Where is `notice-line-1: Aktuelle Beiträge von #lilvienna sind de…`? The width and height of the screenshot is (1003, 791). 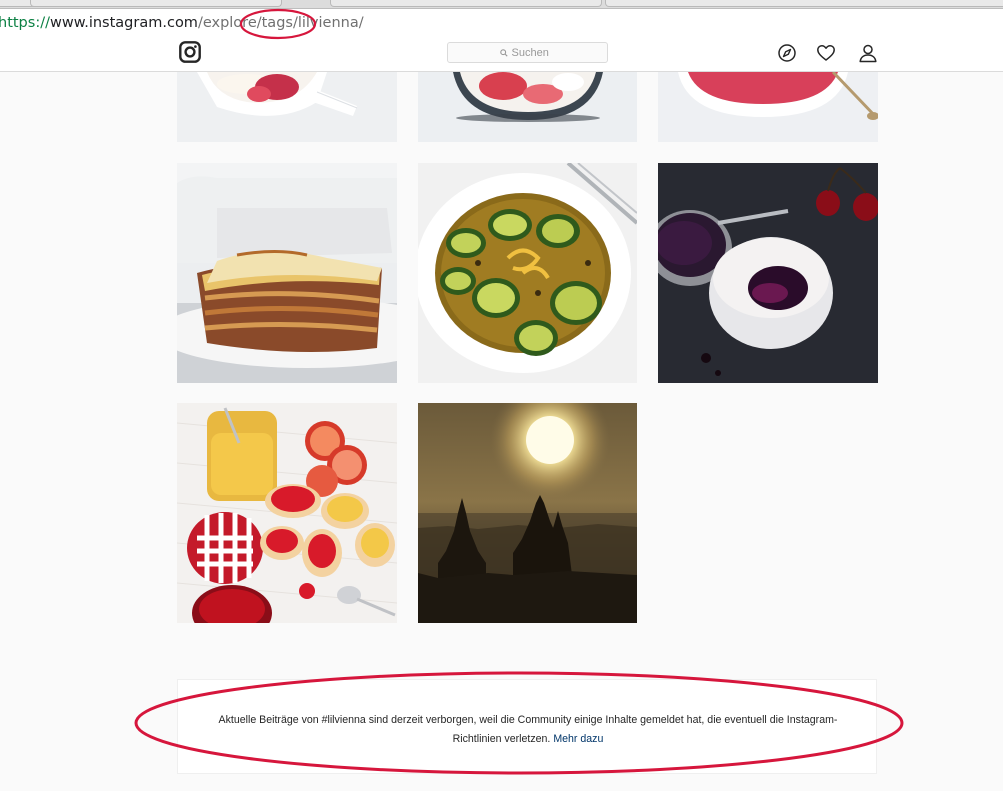 notice-line-1: Aktuelle Beiträge von #lilvienna sind de… is located at coordinates (528, 720).